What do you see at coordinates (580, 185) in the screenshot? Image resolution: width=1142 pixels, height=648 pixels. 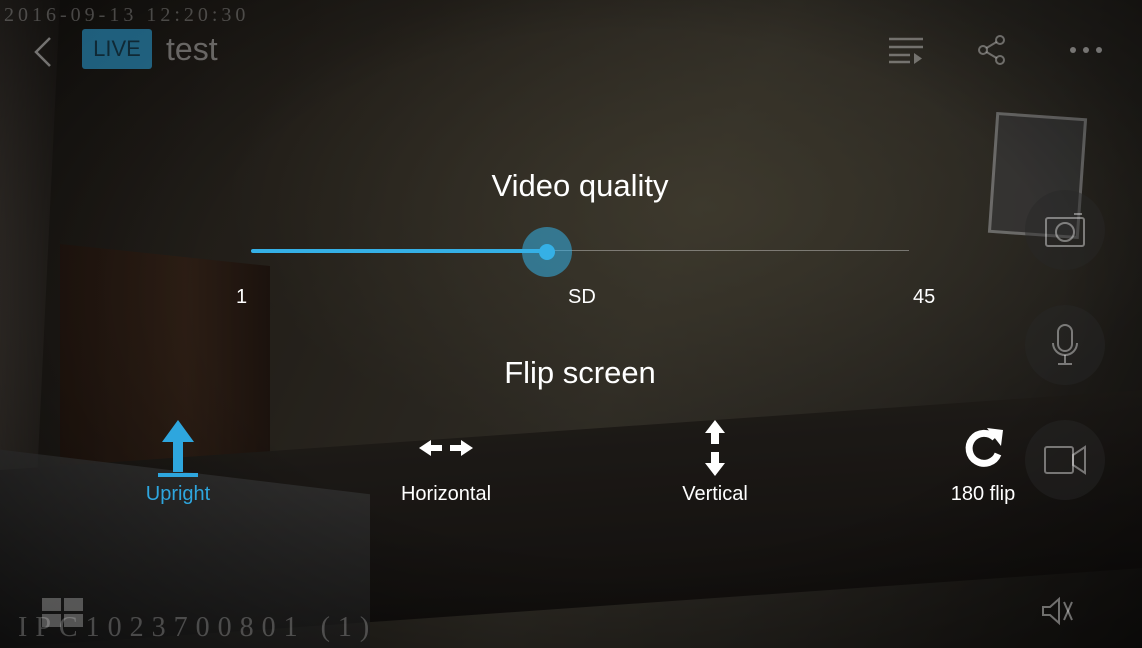 I see `video-quality-title: Video quality` at bounding box center [580, 185].